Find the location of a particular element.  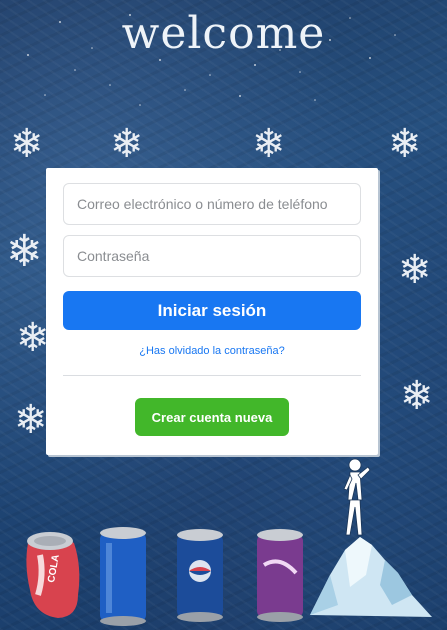

red-cola-can: COLA is located at coordinates (53, 575).